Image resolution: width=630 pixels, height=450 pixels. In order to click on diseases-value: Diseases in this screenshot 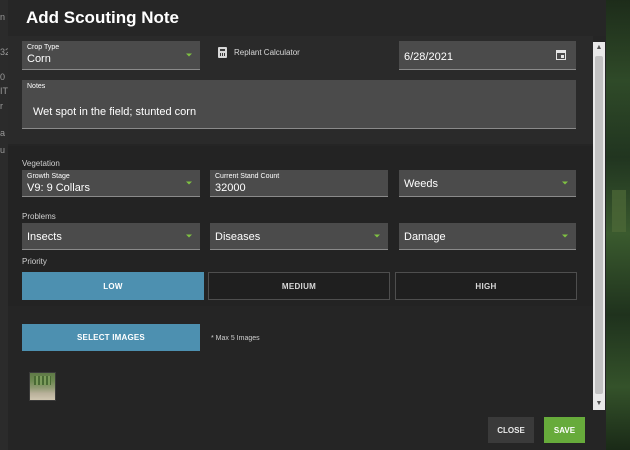, I will do `click(238, 237)`.